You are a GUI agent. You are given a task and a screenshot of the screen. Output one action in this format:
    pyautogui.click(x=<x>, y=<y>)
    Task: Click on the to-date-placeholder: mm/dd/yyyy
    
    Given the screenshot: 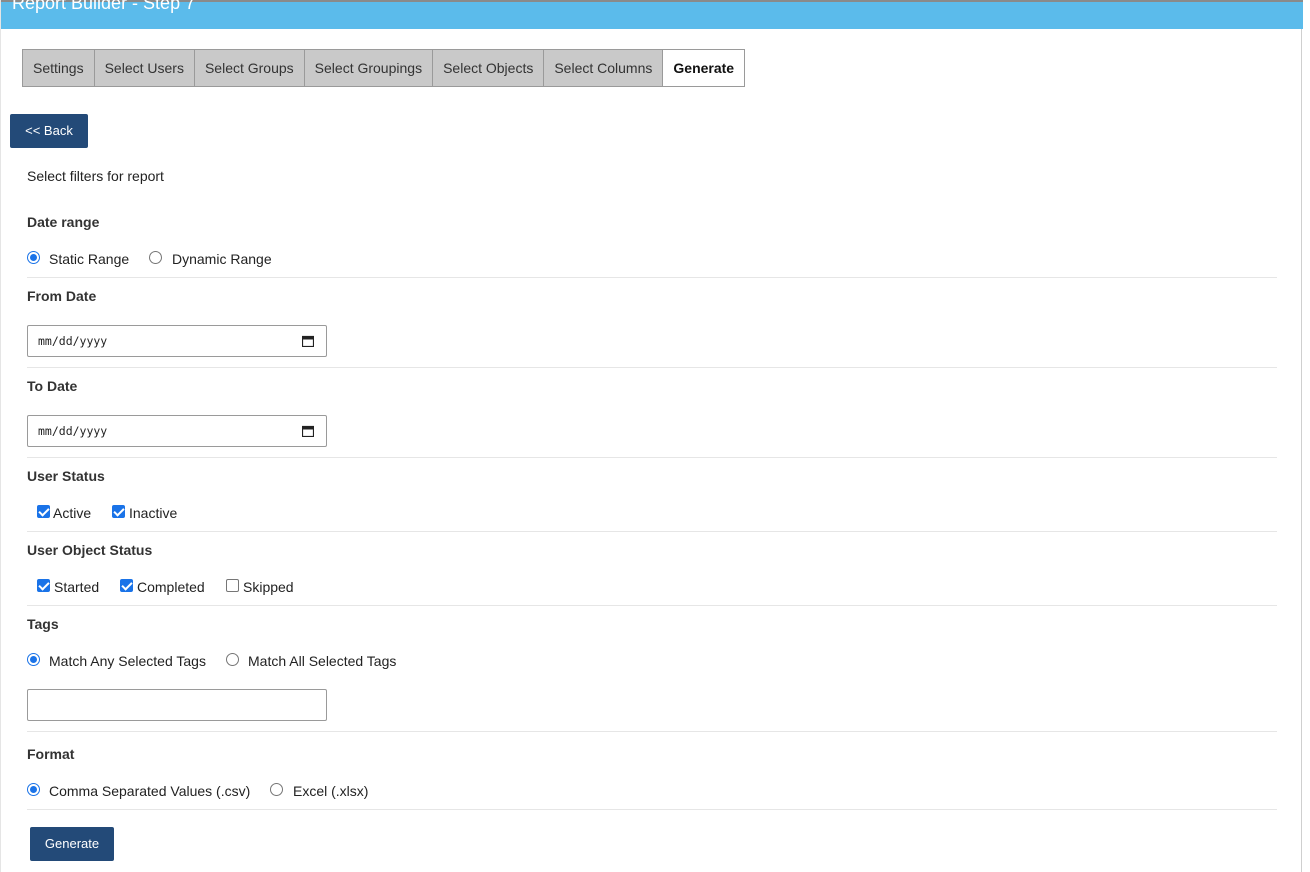 What is the action you would take?
    pyautogui.click(x=73, y=431)
    